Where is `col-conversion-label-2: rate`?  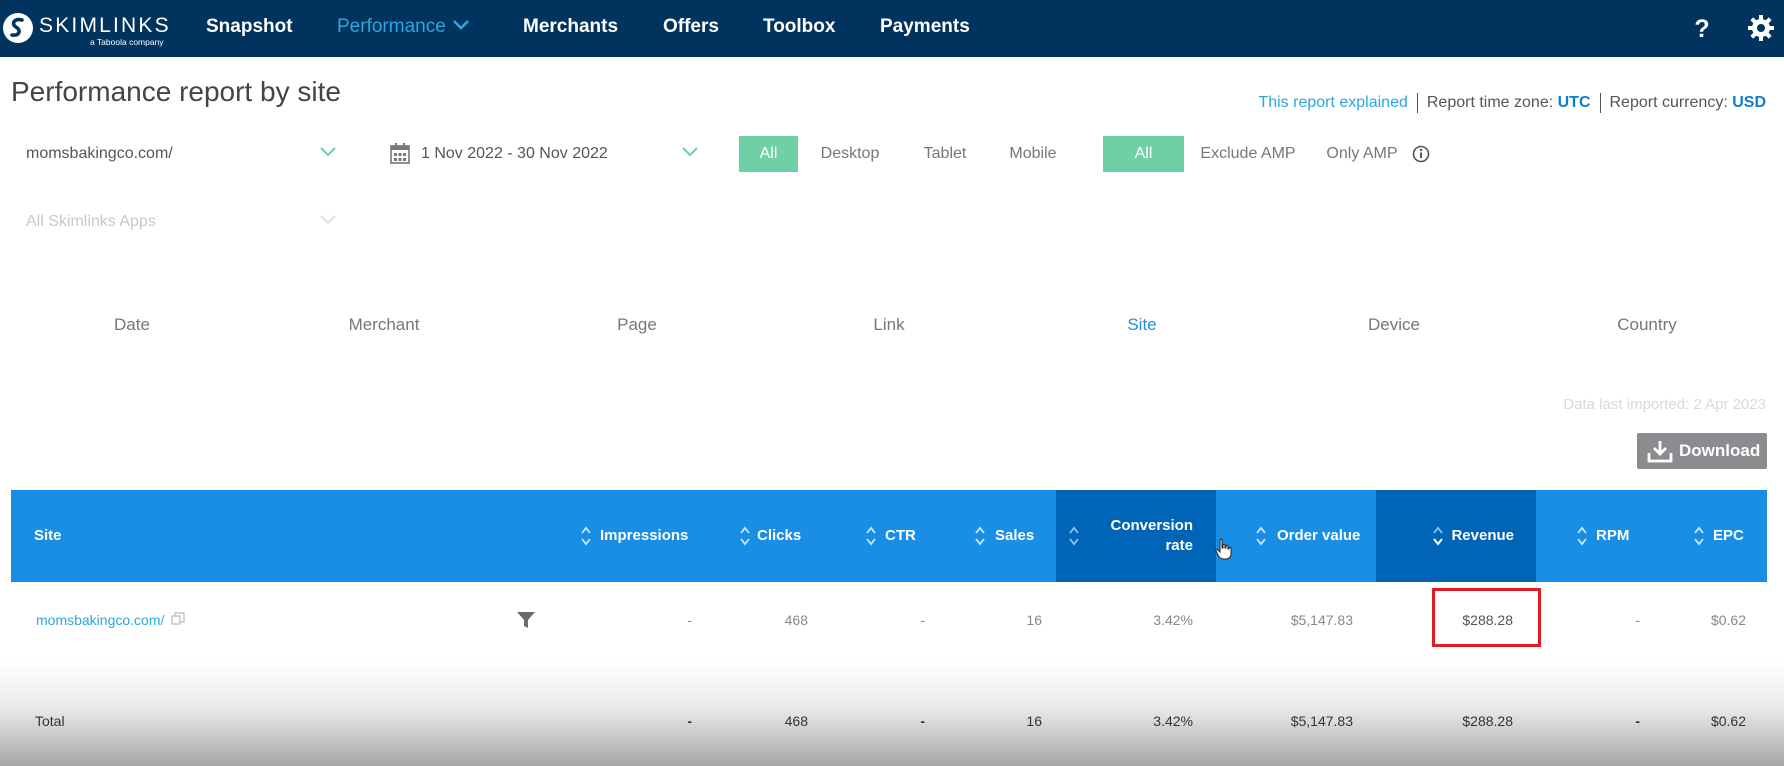
col-conversion-label-2: rate is located at coordinates (1179, 545).